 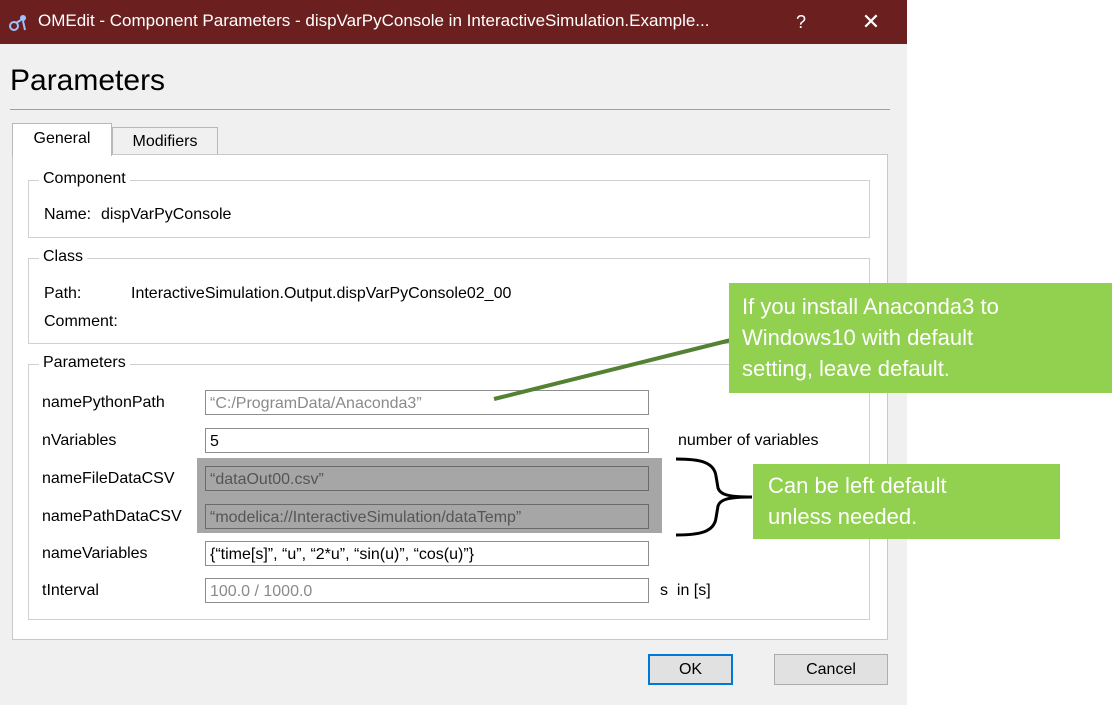 I want to click on nVariables-unit: number of variables, so click(x=748, y=440).